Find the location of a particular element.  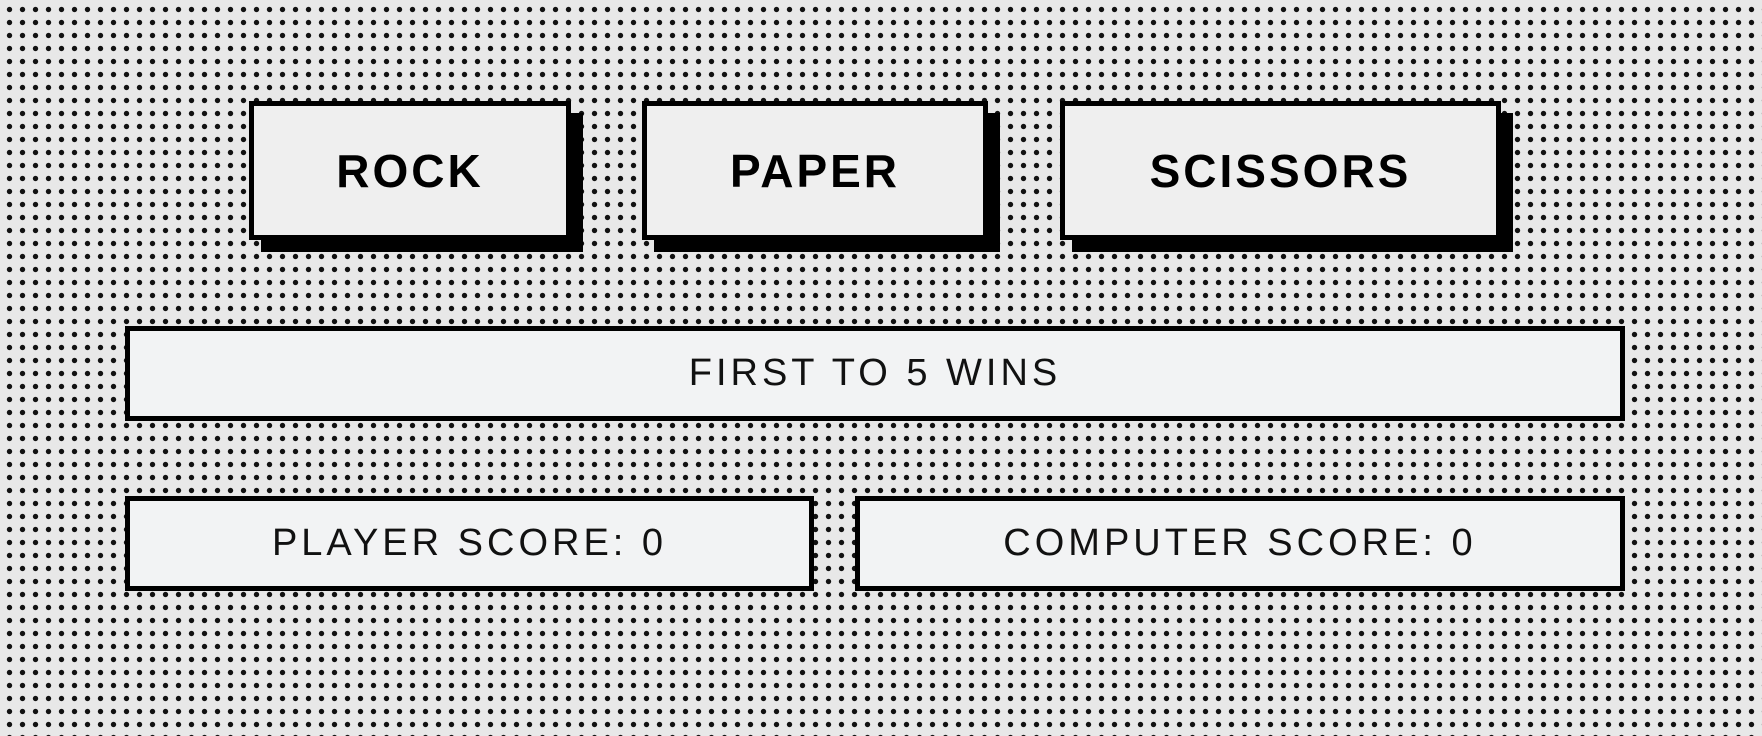

rock-button: ROCK is located at coordinates (410, 170).